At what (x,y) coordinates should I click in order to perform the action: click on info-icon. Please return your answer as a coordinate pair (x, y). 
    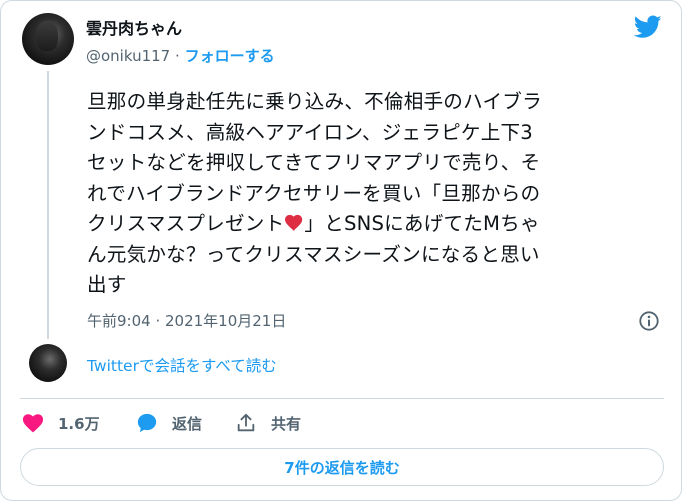
    Looking at the image, I should click on (649, 321).